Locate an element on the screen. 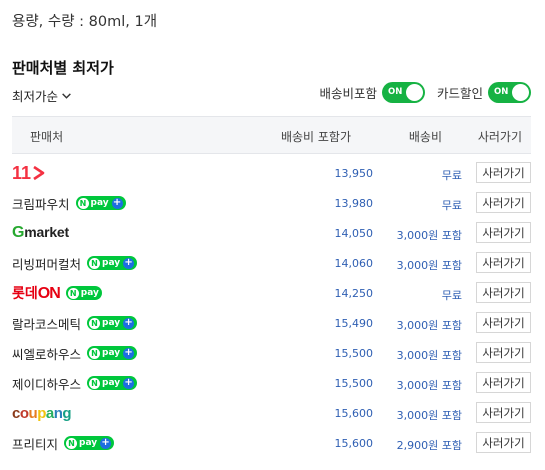  table-row: coupang 15,600 3,000원 포함 사러가기 is located at coordinates (271, 413).